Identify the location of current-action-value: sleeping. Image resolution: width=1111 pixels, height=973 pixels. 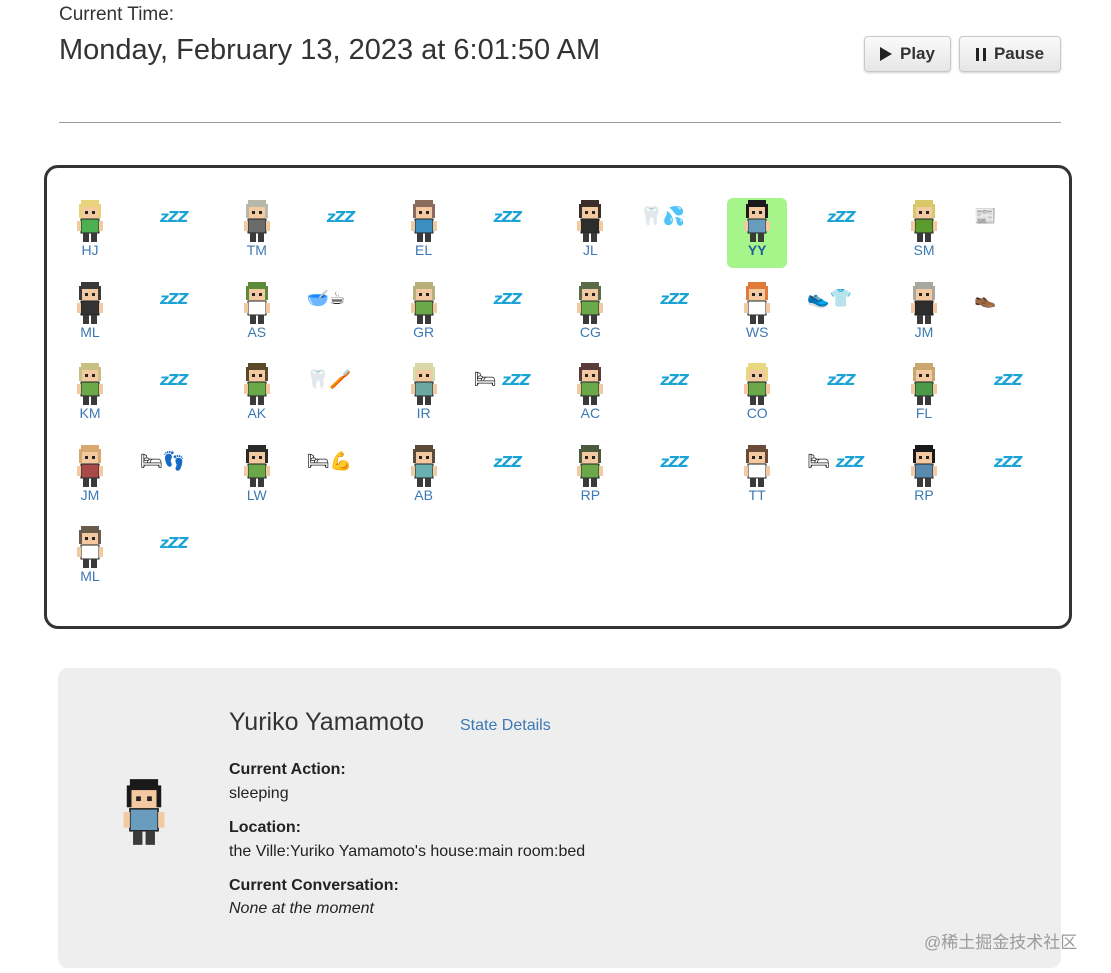
(259, 793).